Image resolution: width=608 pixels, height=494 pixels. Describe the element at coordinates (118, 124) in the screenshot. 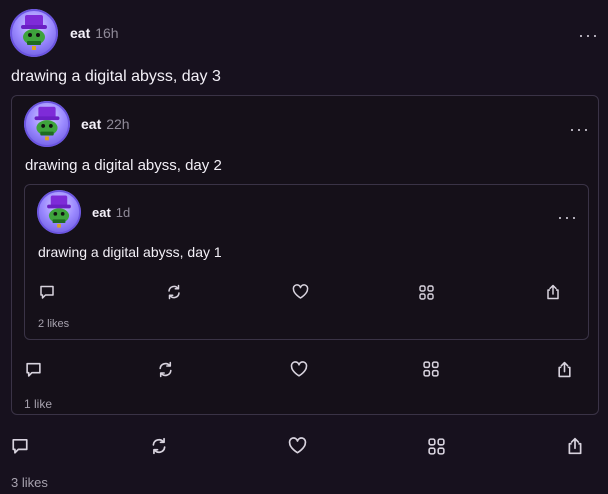

I see `post-time: 22h` at that location.